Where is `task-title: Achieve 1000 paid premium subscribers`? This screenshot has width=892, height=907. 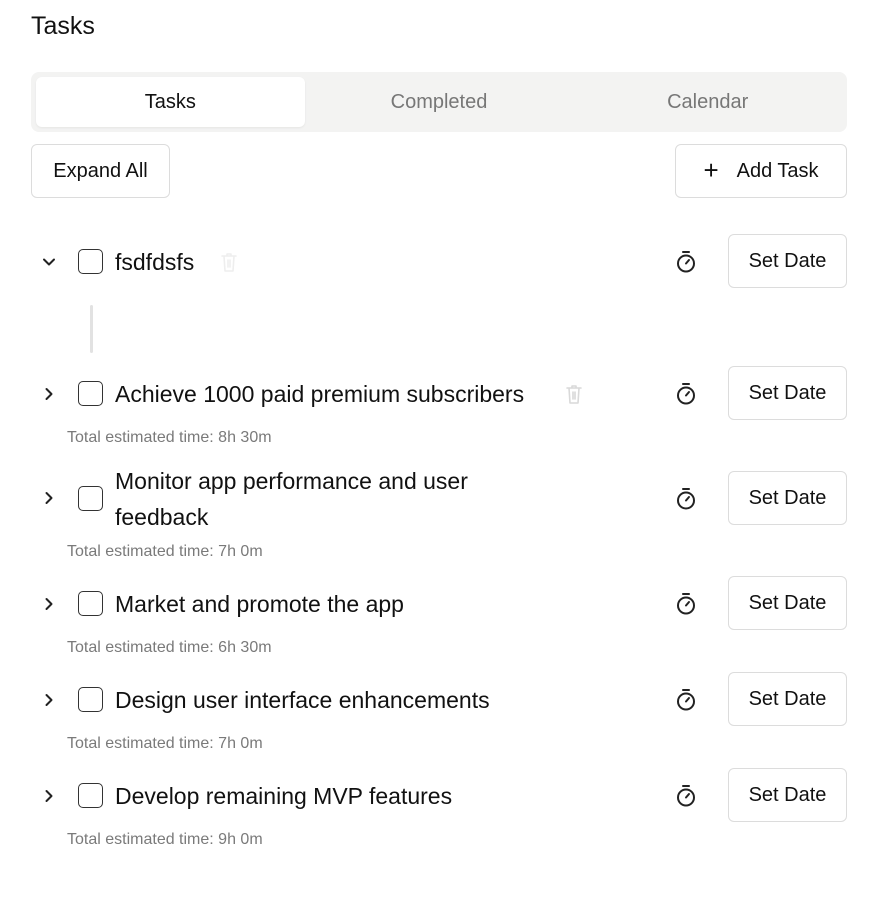 task-title: Achieve 1000 paid premium subscribers is located at coordinates (320, 394).